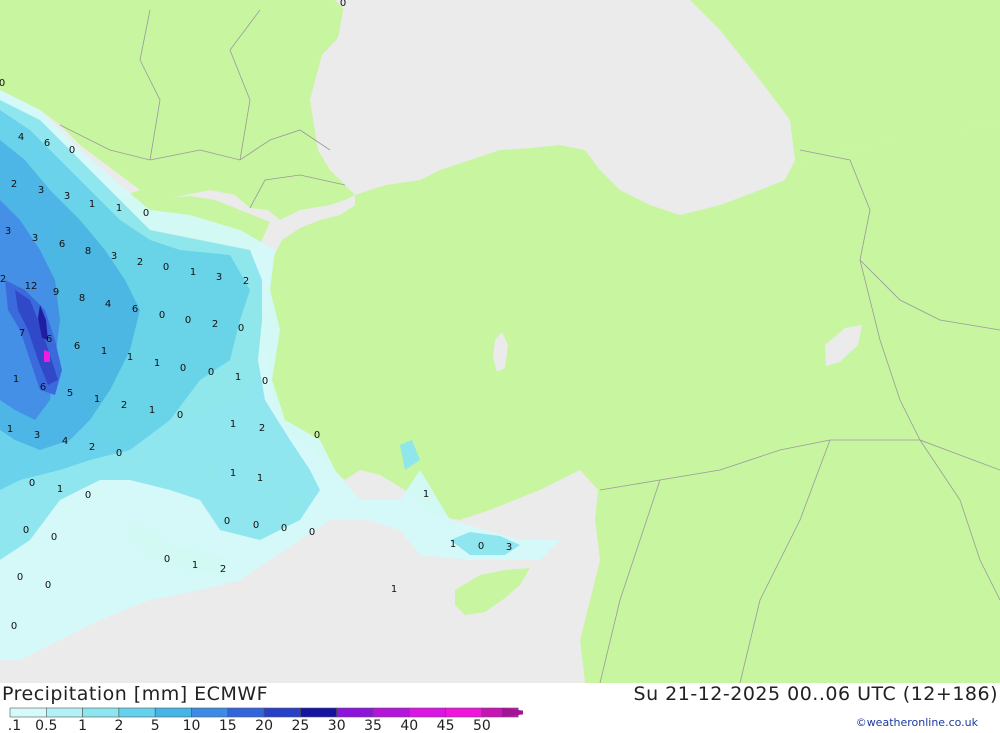  I want to click on scale-label: 40, so click(409, 725).